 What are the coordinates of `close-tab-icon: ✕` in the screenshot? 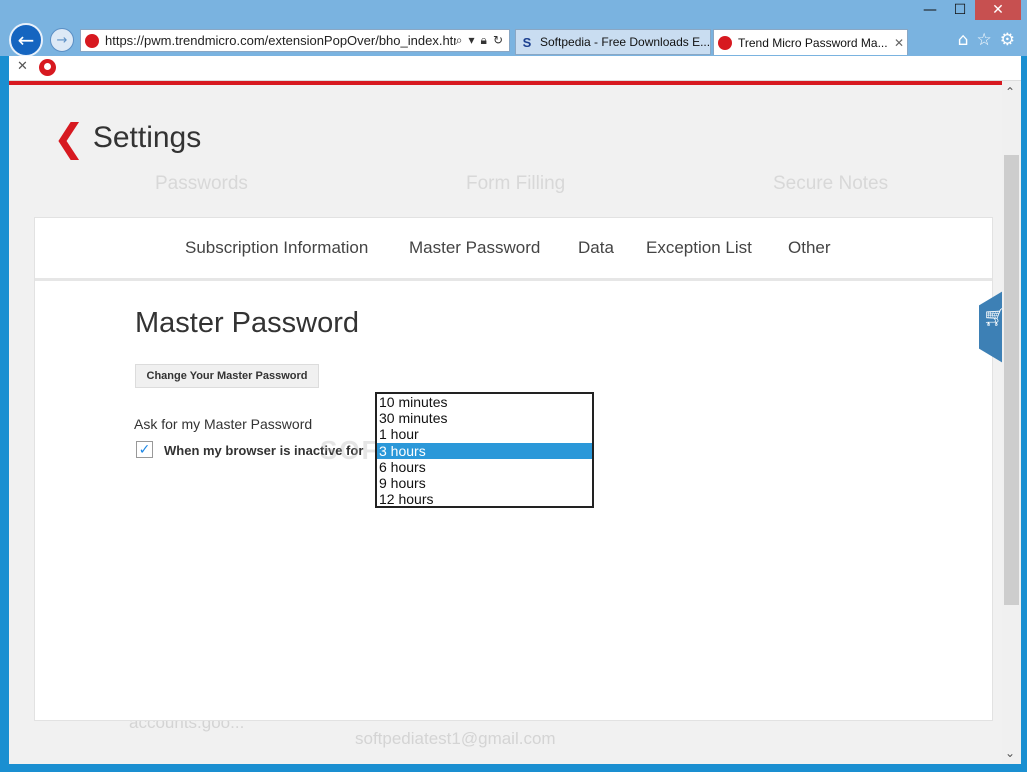 It's located at (899, 43).